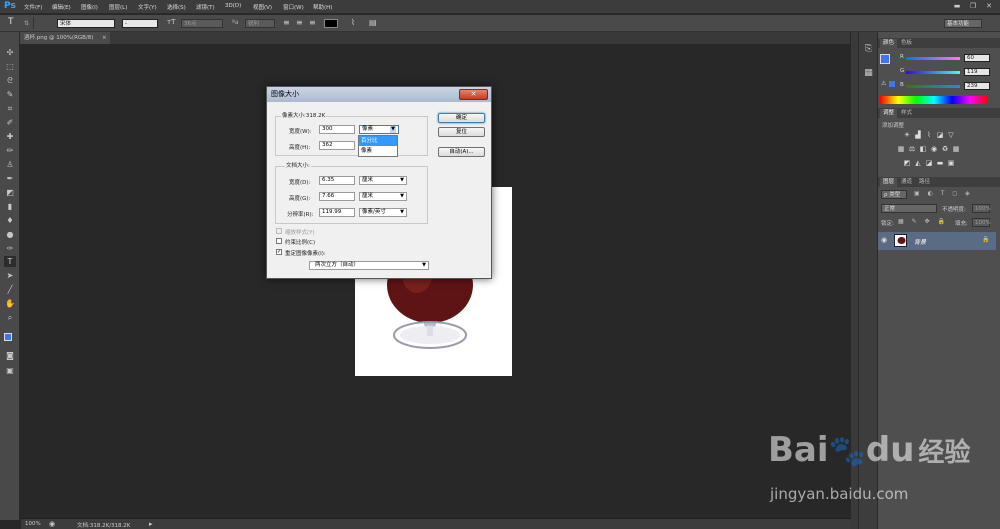  Describe the element at coordinates (912, 149) in the screenshot. I see `color-balance-icon: ⚖` at that location.